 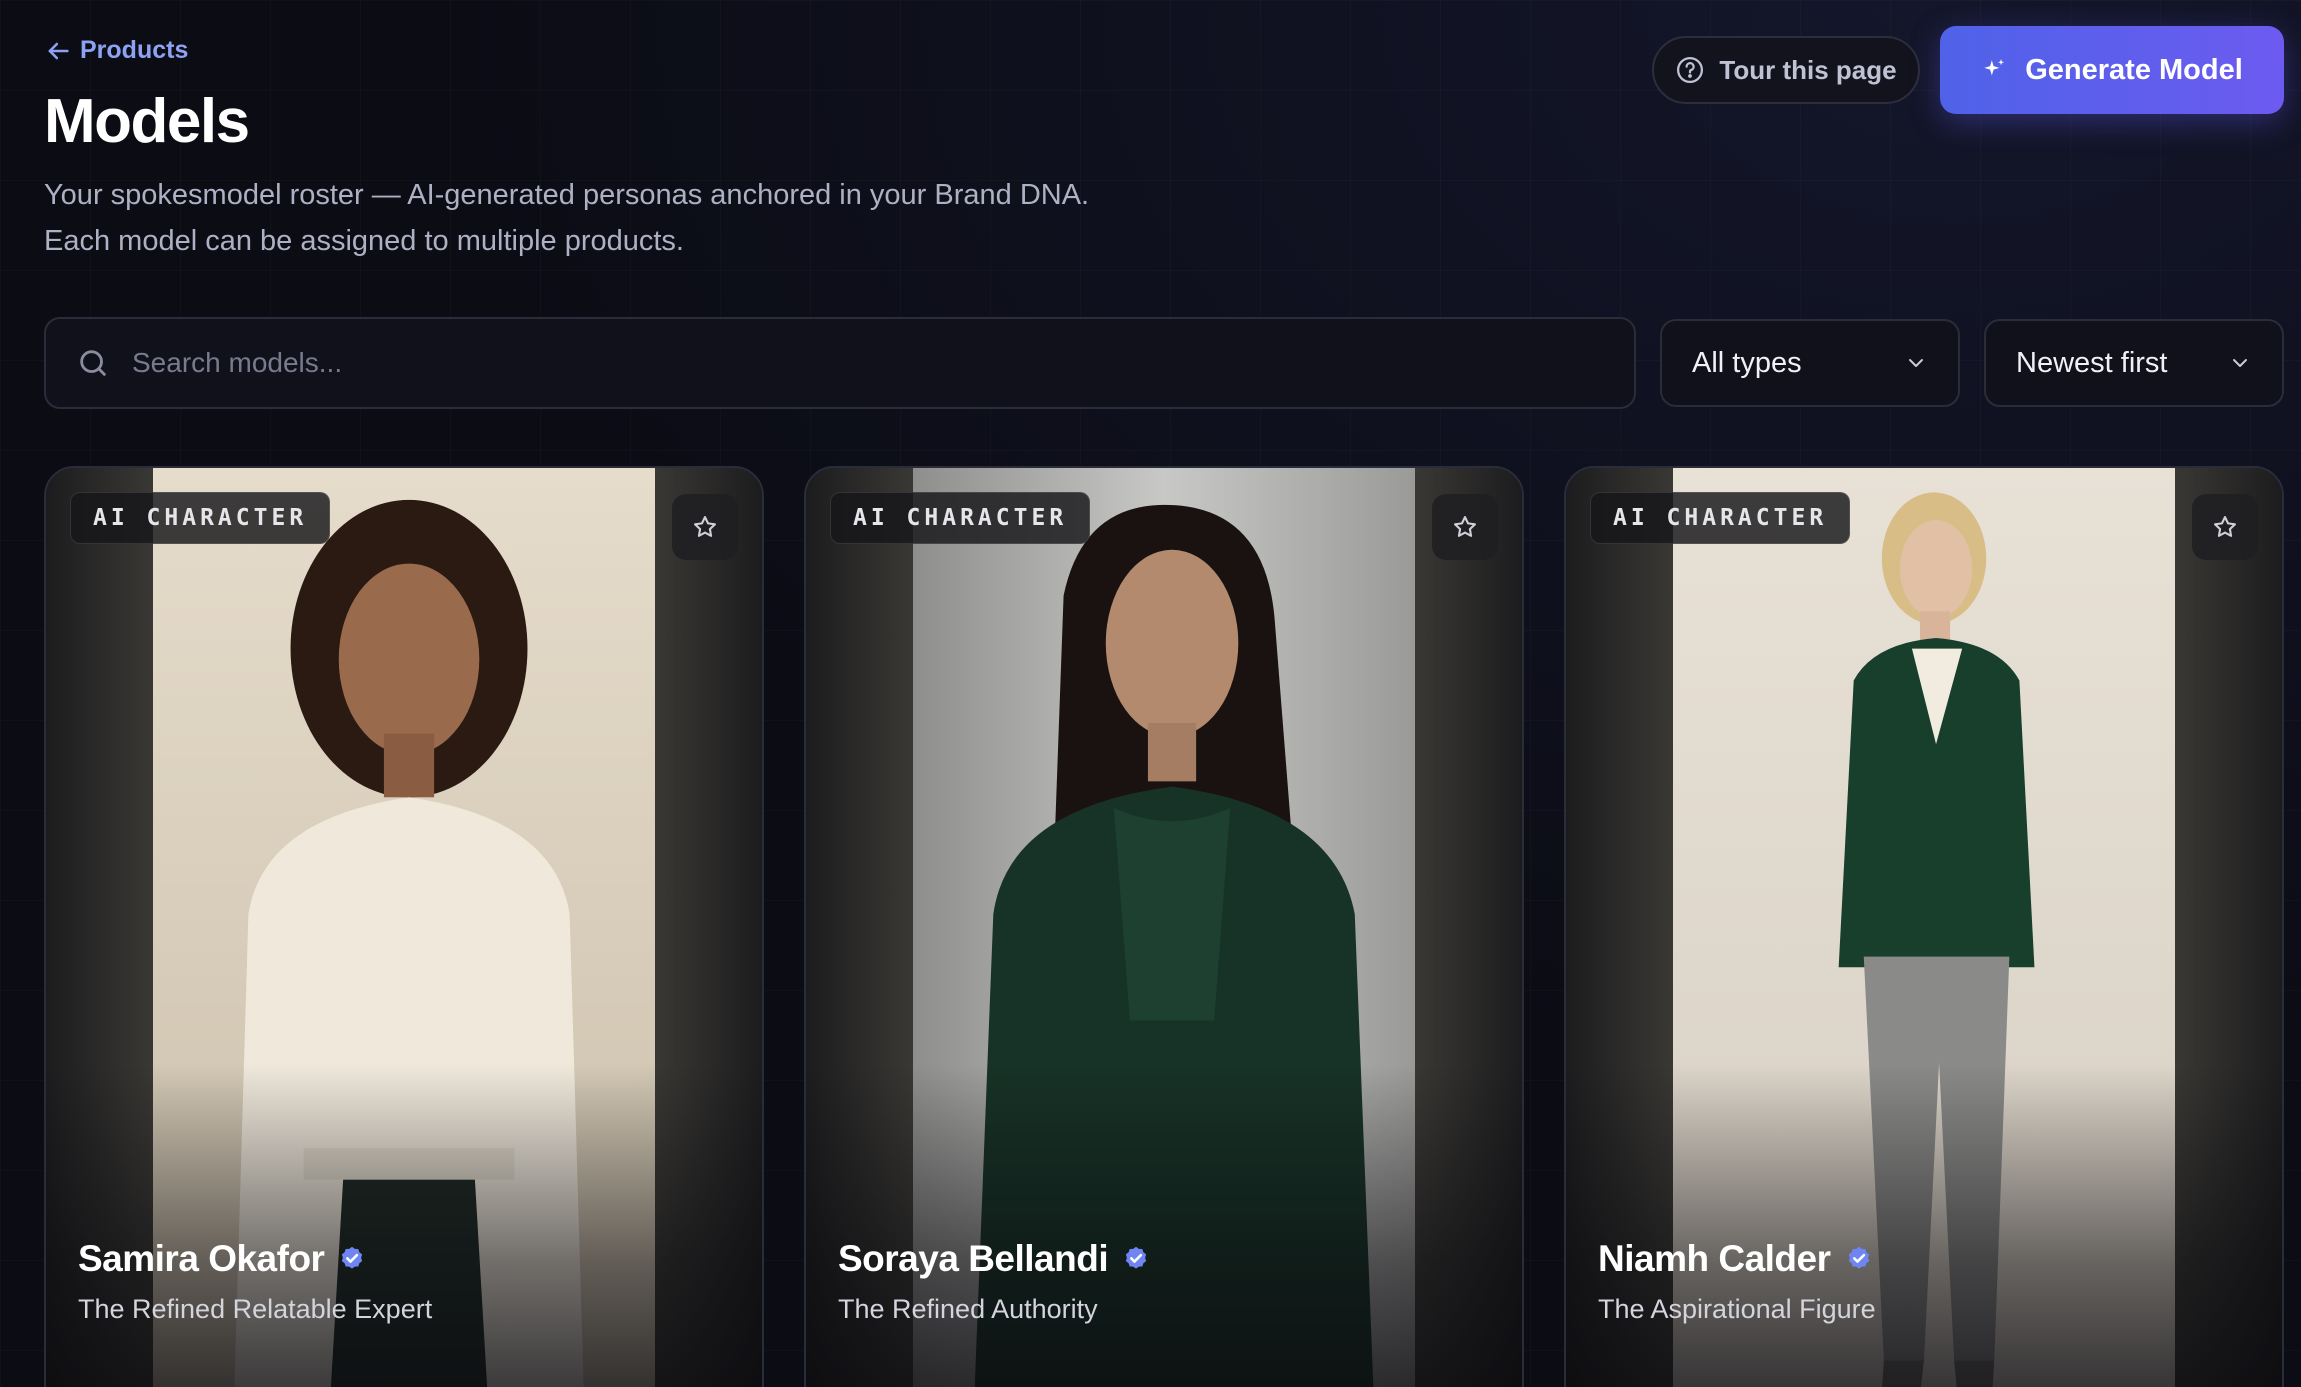 I want to click on model-name: Samira Okafor, so click(x=201, y=1258).